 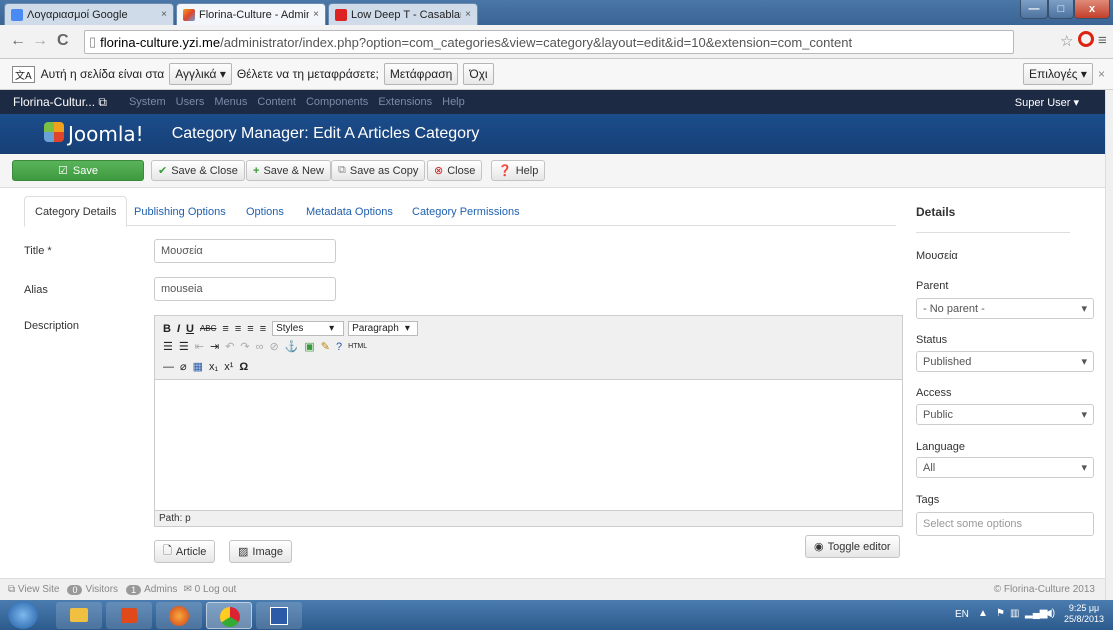 I want to click on align-center-icon: ≡, so click(x=238, y=329).